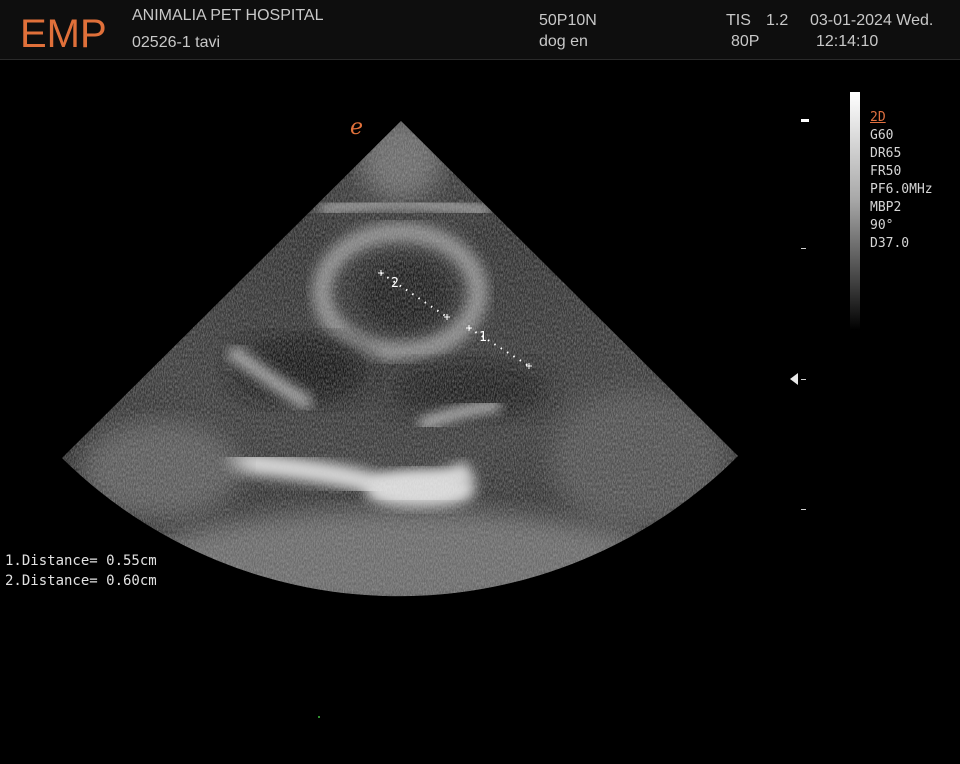 The width and height of the screenshot is (960, 764). Describe the element at coordinates (886, 171) in the screenshot. I see `frame-rate-value: FR50` at that location.